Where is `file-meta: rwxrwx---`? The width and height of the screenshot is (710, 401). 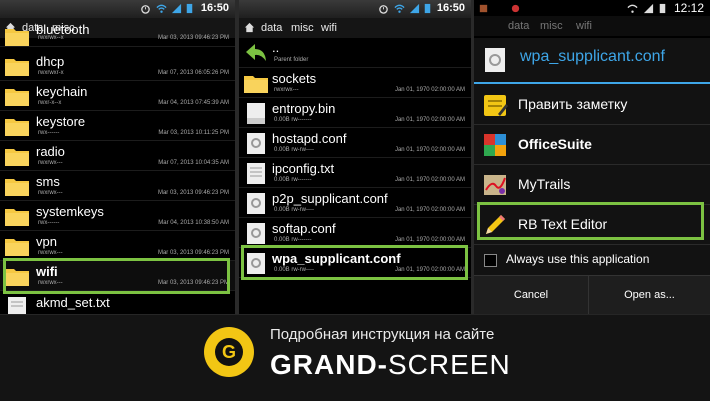
file-meta: rwxrwx--- is located at coordinates (286, 90).